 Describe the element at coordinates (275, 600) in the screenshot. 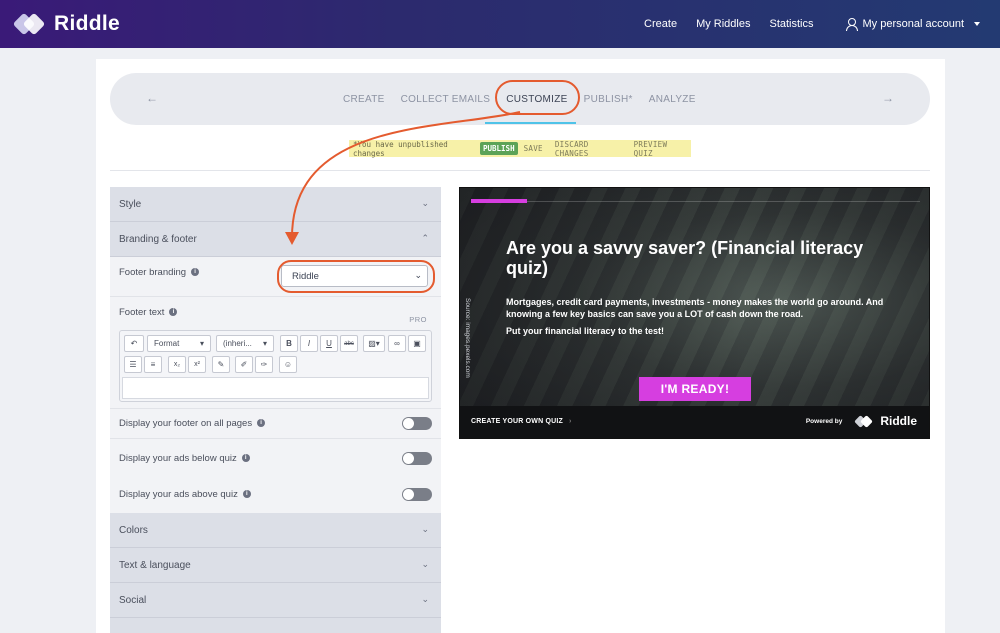

I see `accordion-social: Social ⌄` at that location.